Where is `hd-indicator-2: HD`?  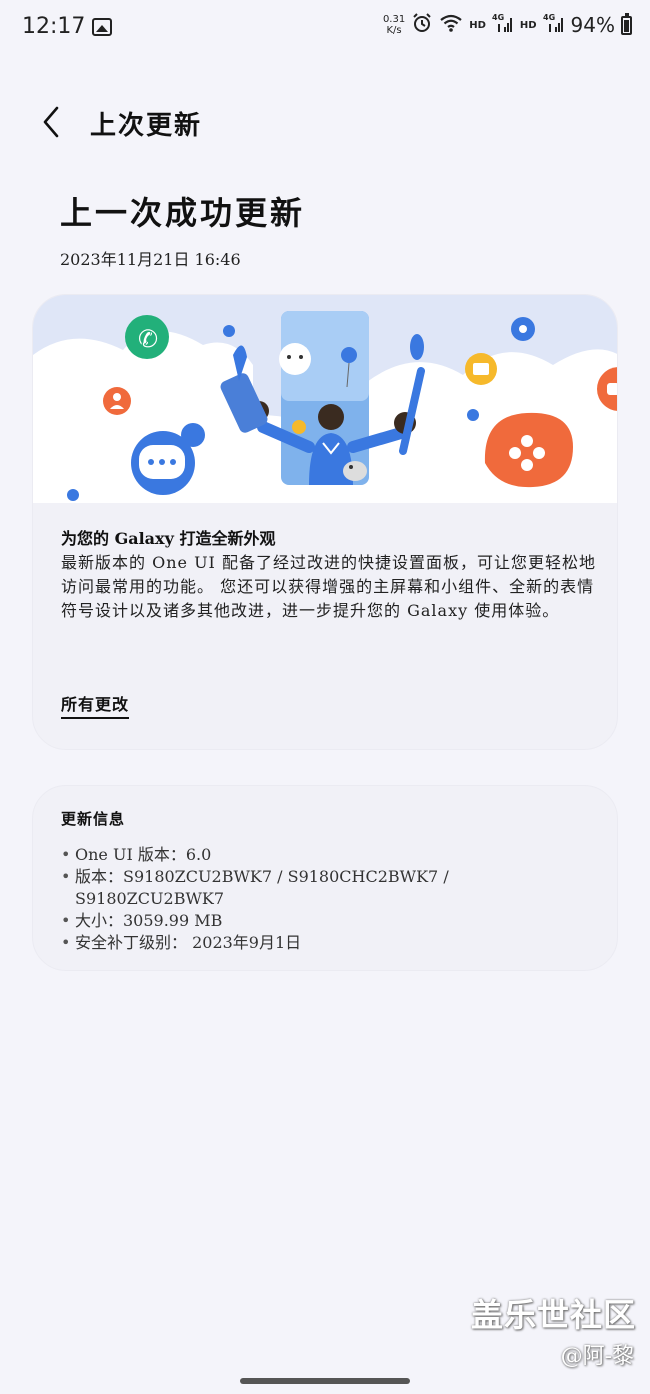
hd-indicator-2: HD is located at coordinates (528, 25).